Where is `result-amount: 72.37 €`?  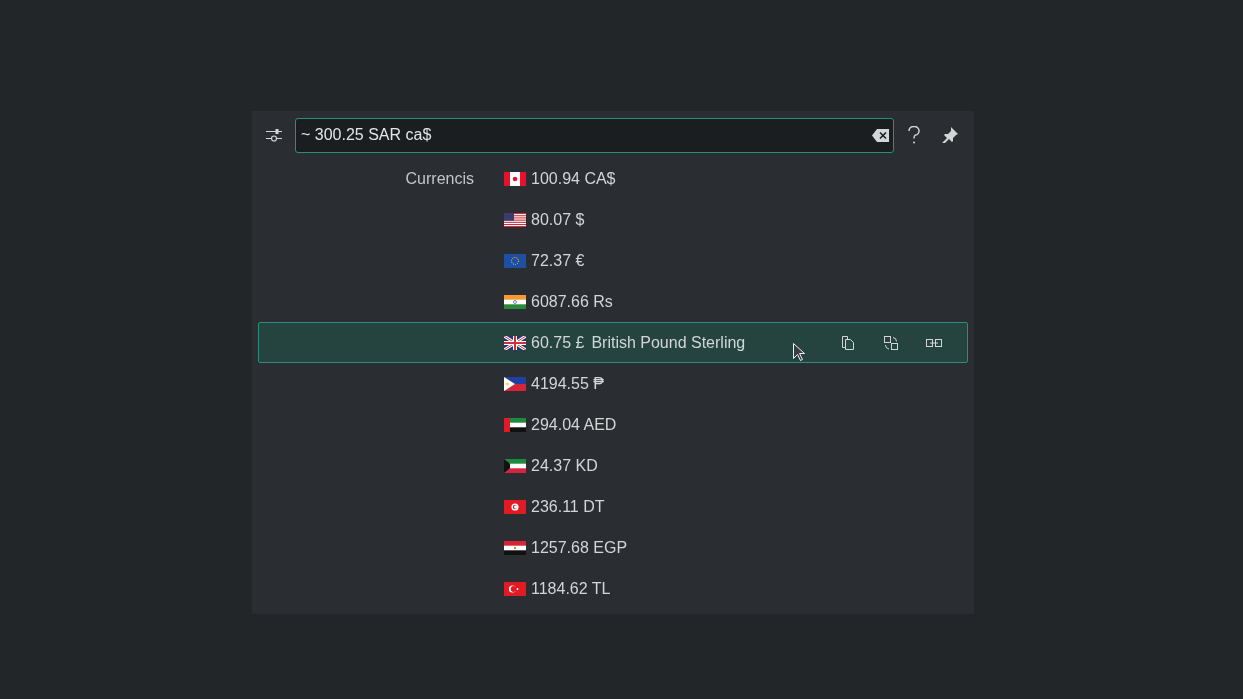 result-amount: 72.37 € is located at coordinates (558, 260).